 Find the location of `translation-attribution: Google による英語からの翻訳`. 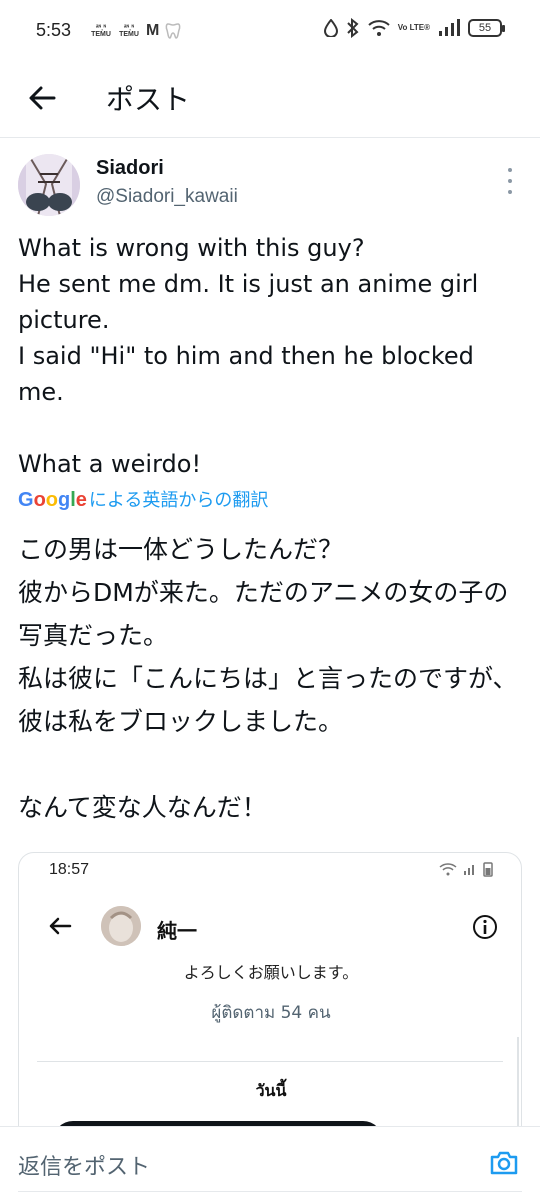

translation-attribution: Google による英語からの翻訳 is located at coordinates (143, 499).